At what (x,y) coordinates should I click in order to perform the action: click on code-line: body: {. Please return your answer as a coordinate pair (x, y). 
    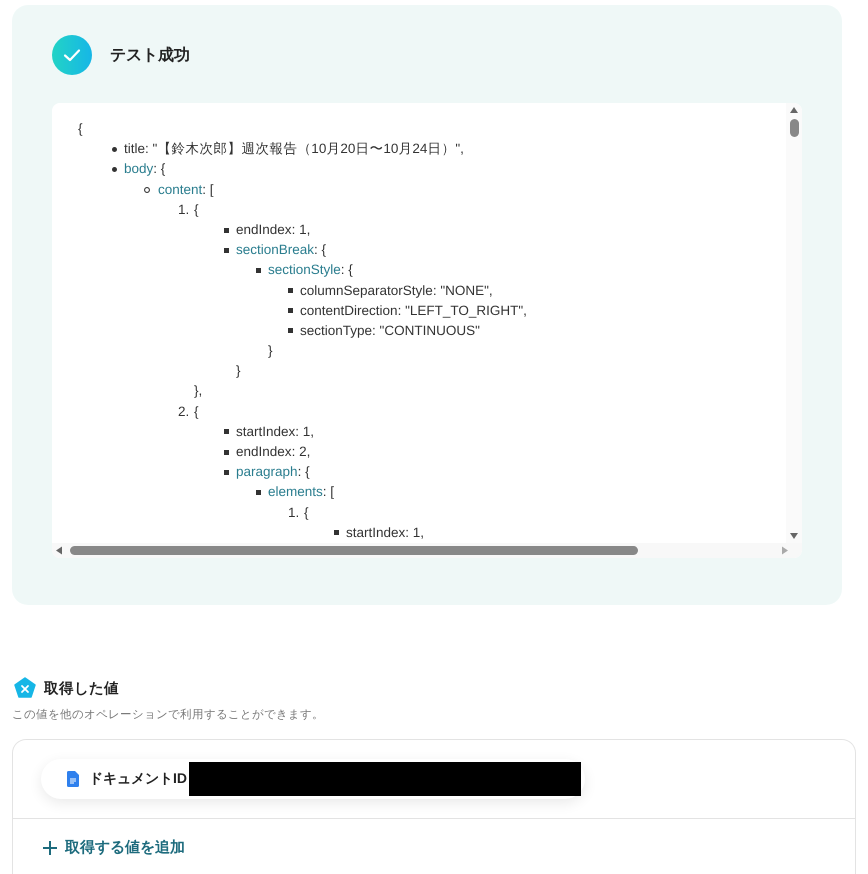
    Looking at the image, I should click on (145, 169).